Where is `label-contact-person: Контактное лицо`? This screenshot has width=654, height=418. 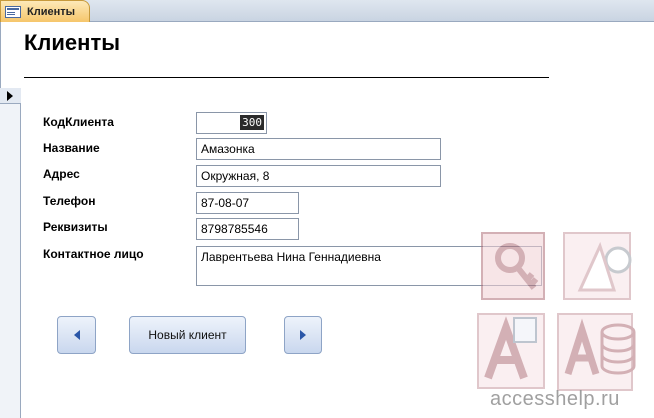 label-contact-person: Контактное лицо is located at coordinates (93, 254).